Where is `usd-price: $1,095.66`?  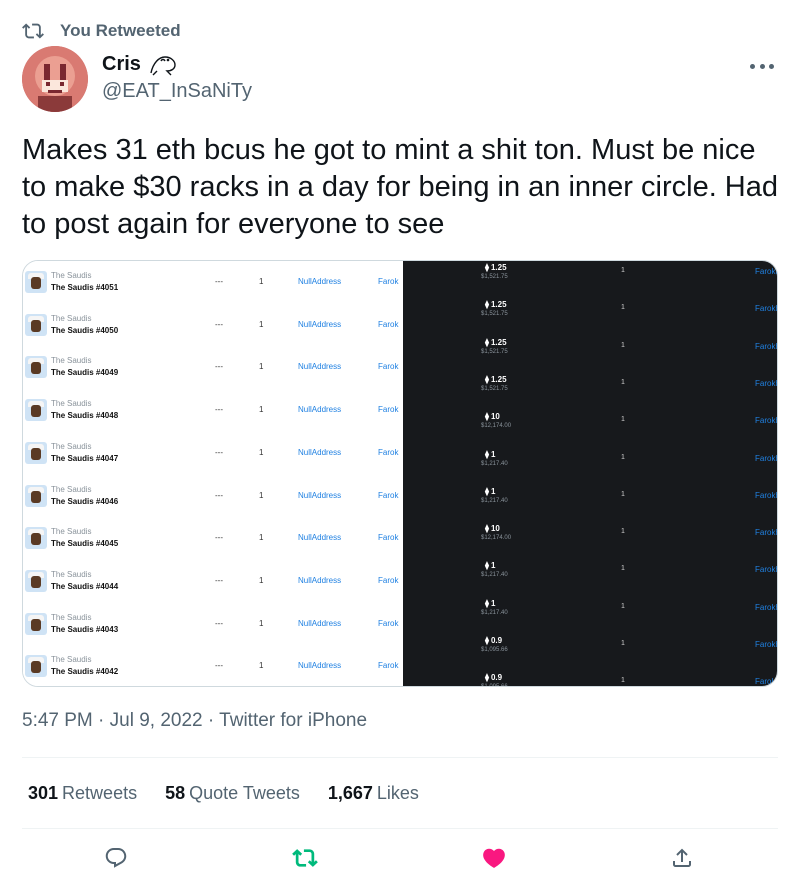 usd-price: $1,095.66 is located at coordinates (494, 650).